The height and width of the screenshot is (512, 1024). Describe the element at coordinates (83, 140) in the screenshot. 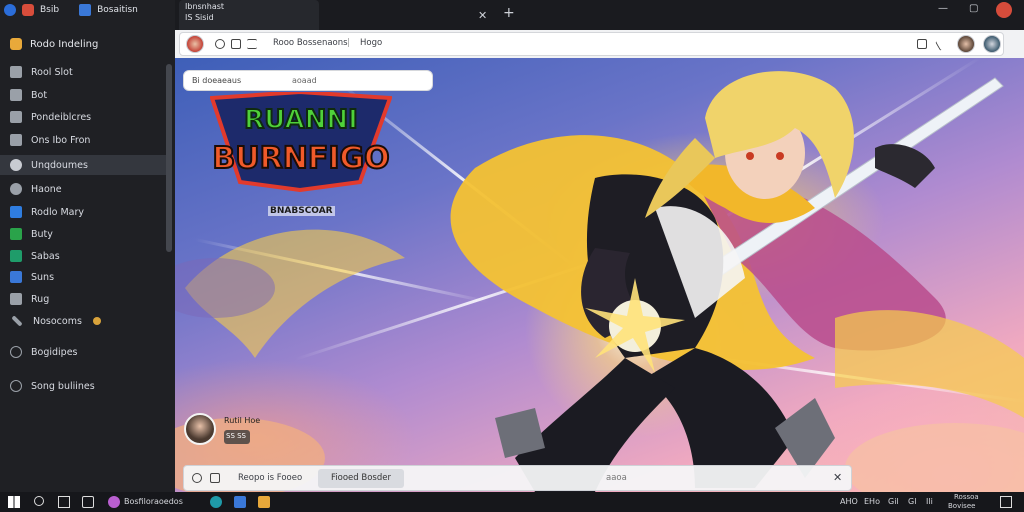

I see `sidebar-item-4: Ons Ibo Fron` at that location.